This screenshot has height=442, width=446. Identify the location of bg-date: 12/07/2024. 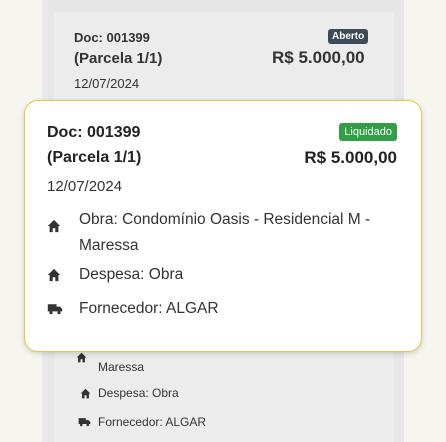
(107, 83).